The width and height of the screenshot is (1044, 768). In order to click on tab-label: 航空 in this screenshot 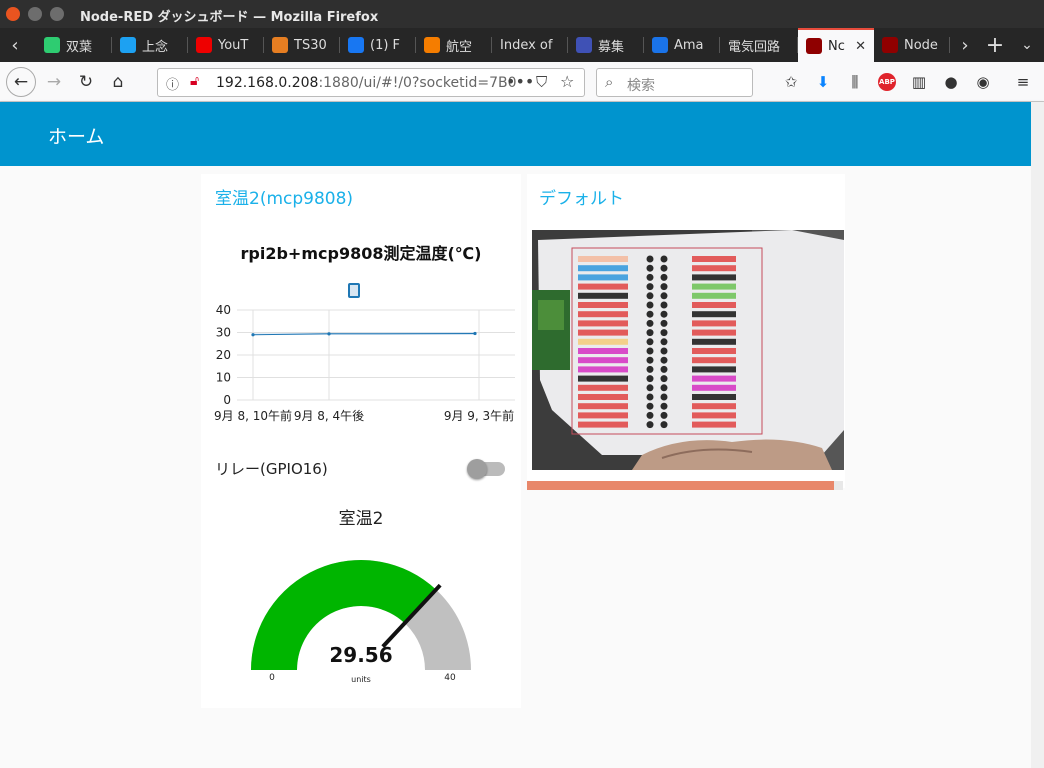, I will do `click(459, 47)`.